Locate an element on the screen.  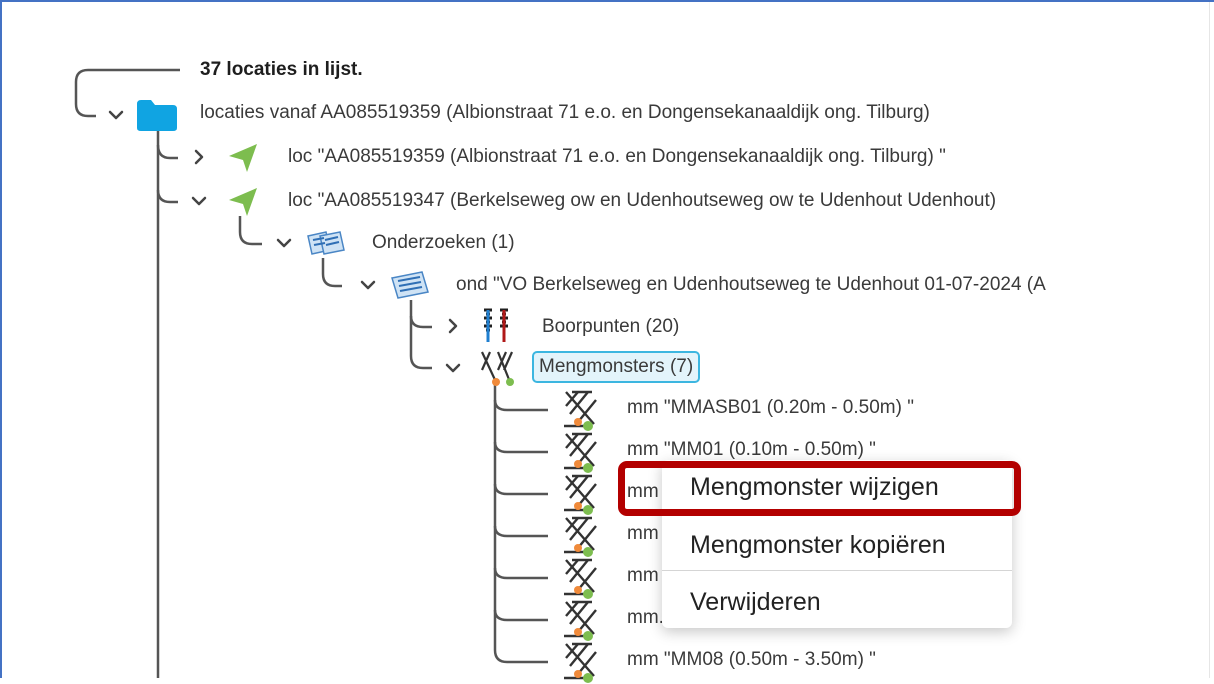
tree-node-label-selected: Mengmonsters (7) is located at coordinates (616, 367).